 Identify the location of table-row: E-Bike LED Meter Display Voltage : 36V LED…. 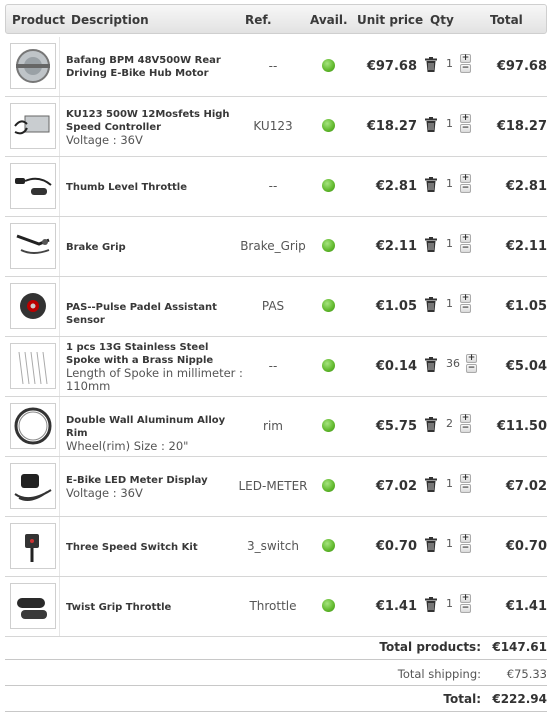
(276, 487).